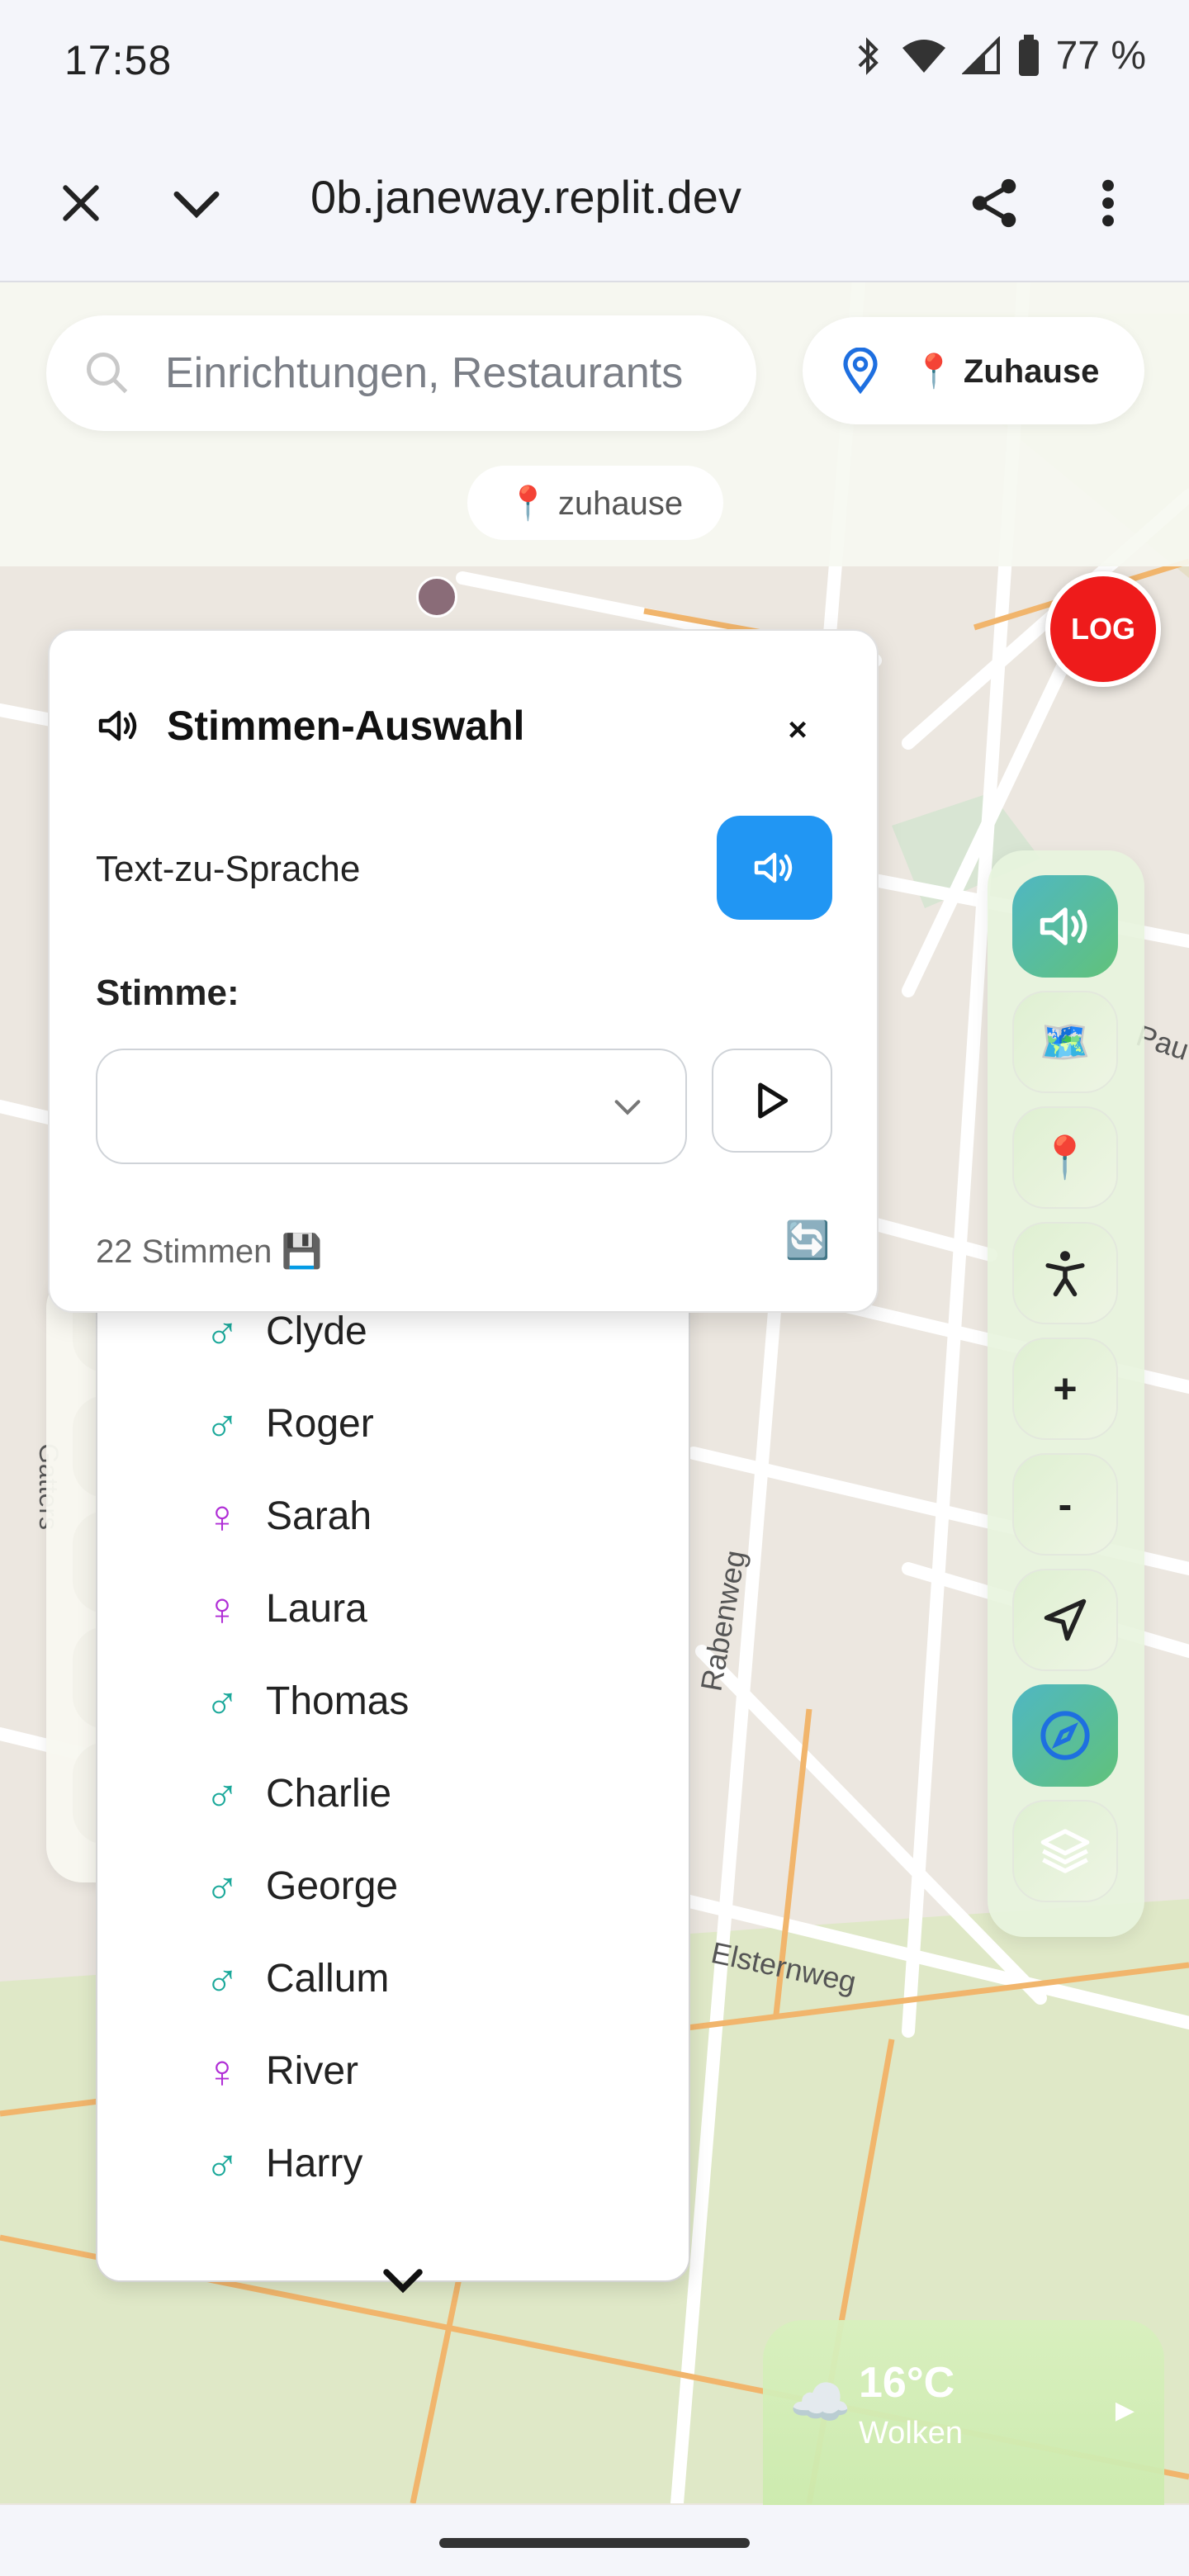  I want to click on voice-name: River, so click(312, 2070).